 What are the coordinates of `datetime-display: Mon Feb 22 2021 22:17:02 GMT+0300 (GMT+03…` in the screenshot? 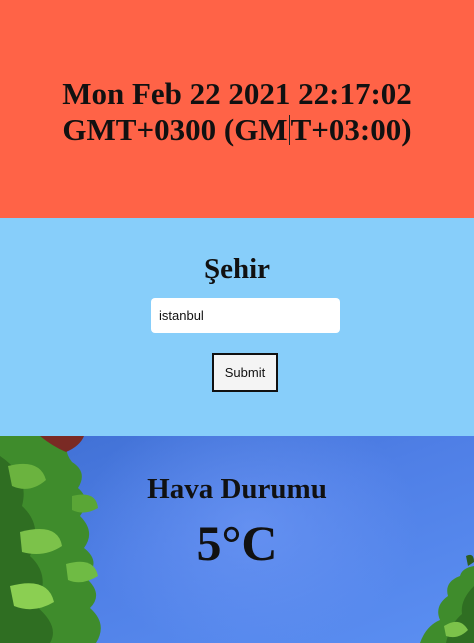 It's located at (237, 112).